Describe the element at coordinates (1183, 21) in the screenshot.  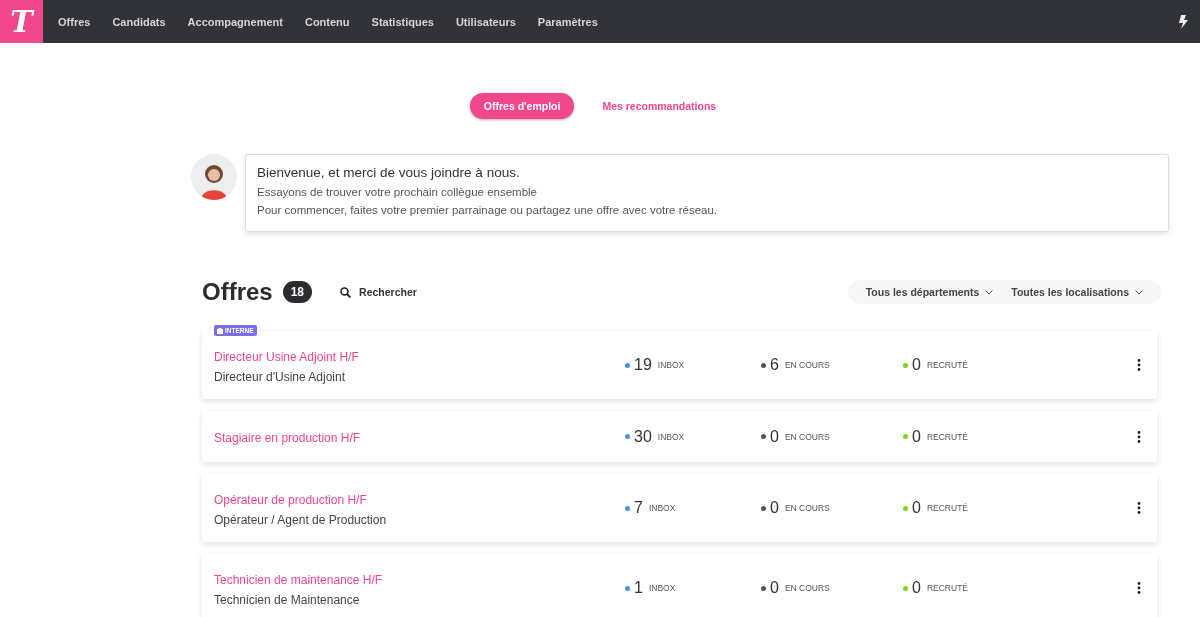
I see `lightning-icon` at that location.